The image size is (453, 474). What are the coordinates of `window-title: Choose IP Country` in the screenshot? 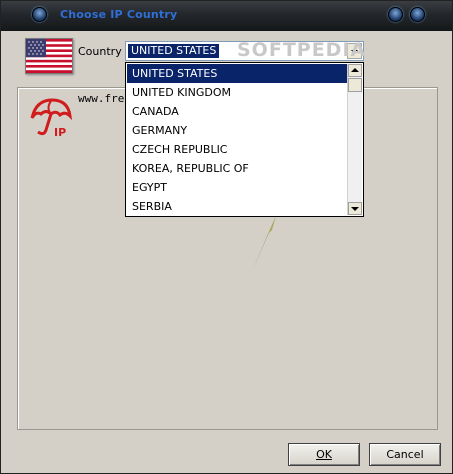 It's located at (119, 14).